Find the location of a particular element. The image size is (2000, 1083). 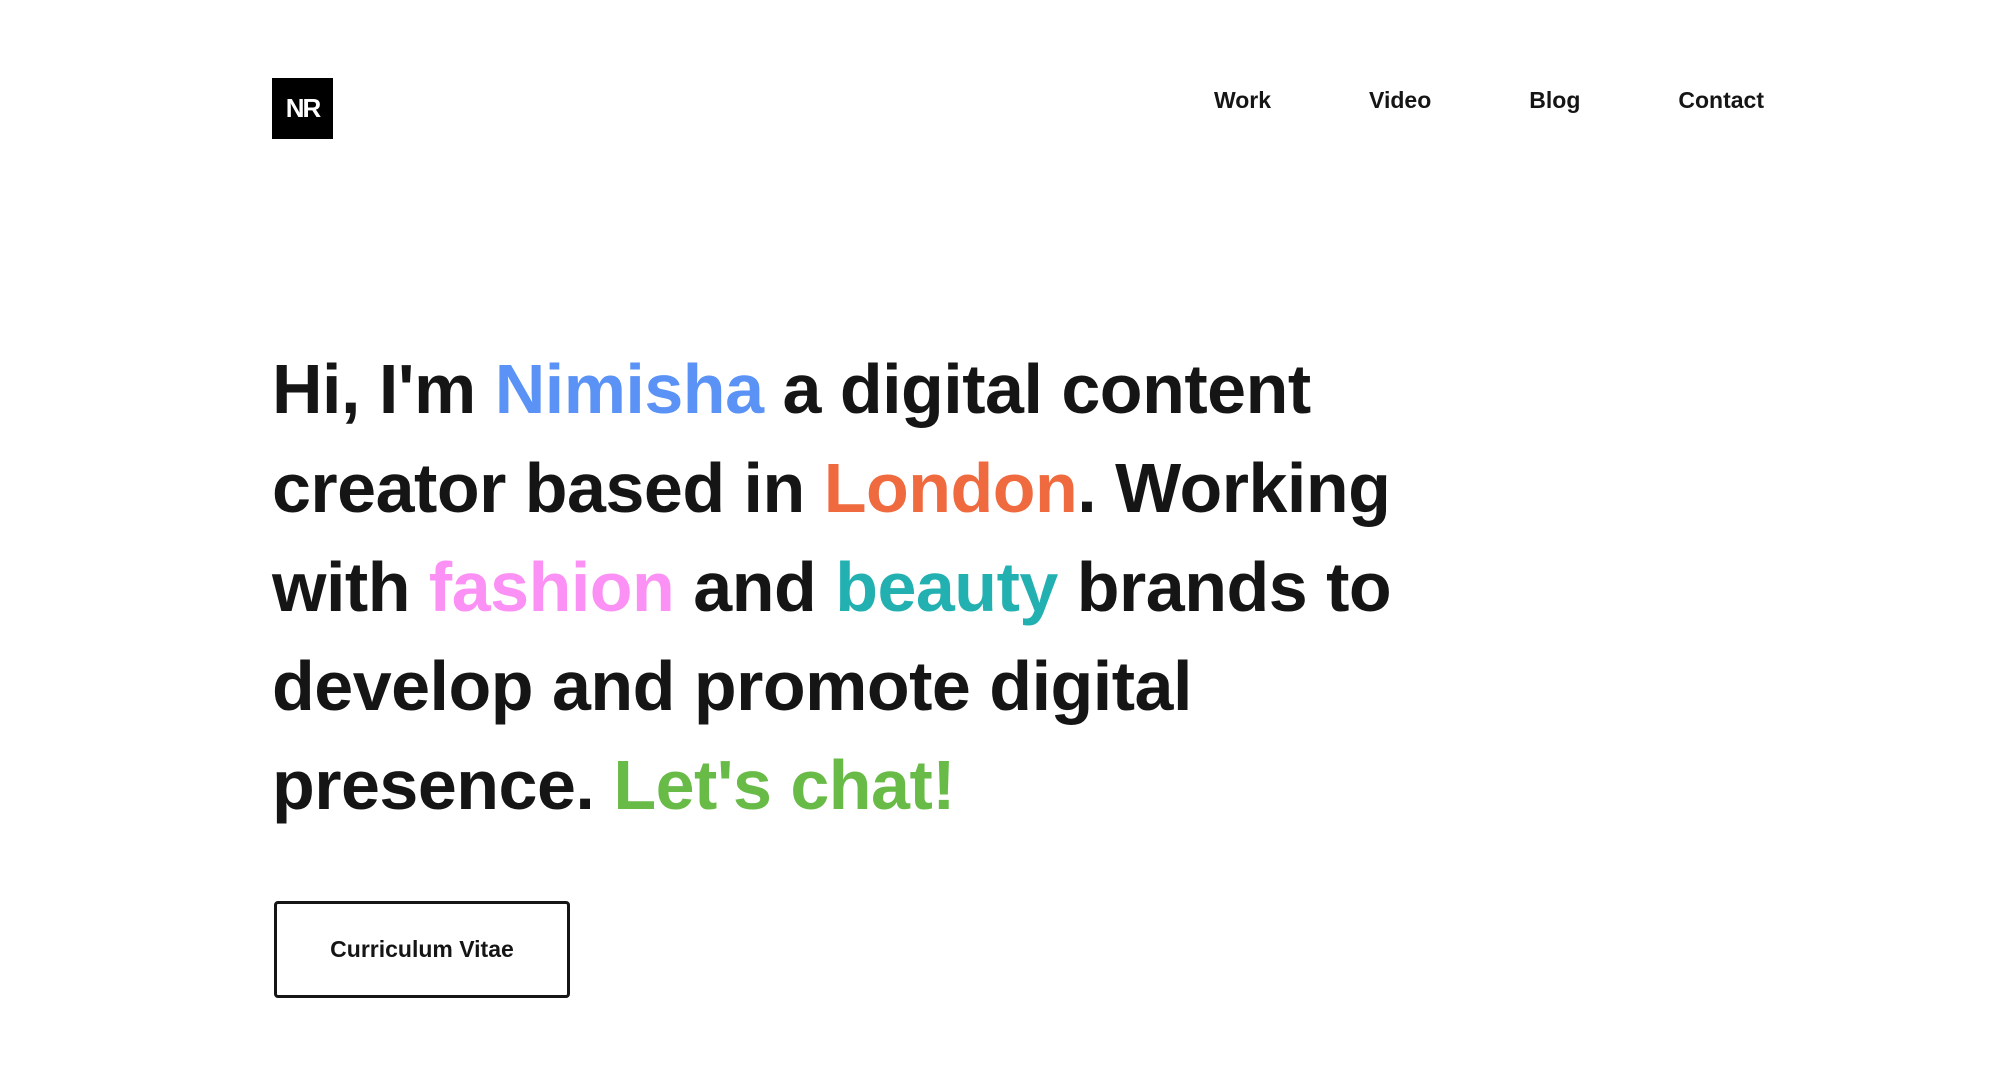

headline-fashion-highlight: fashion is located at coordinates (551, 587).